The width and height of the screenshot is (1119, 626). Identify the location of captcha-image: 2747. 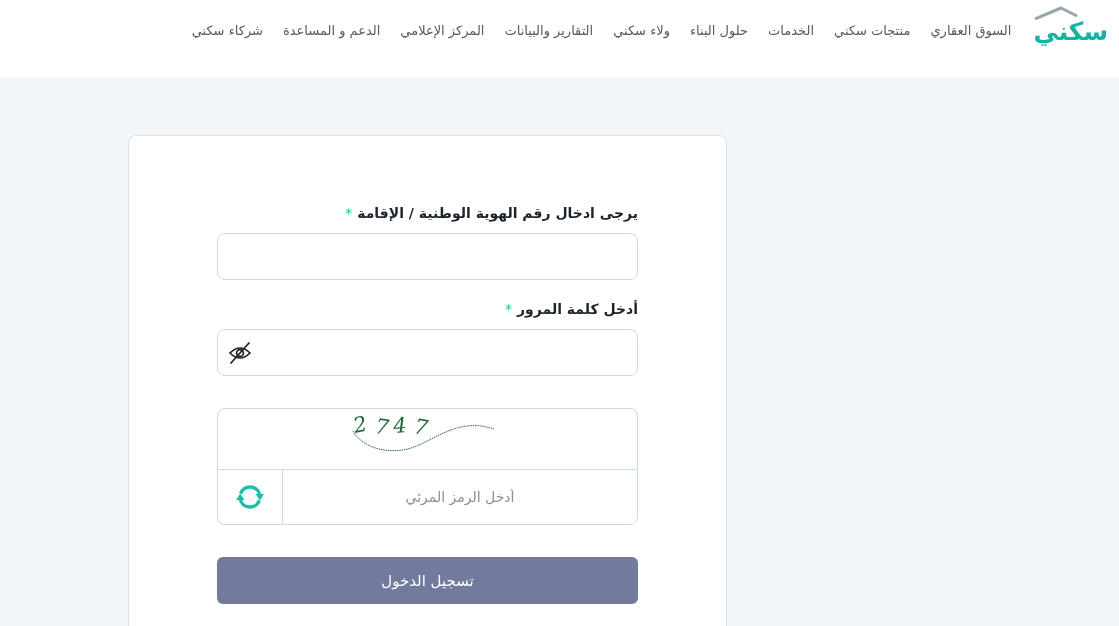
(423, 433).